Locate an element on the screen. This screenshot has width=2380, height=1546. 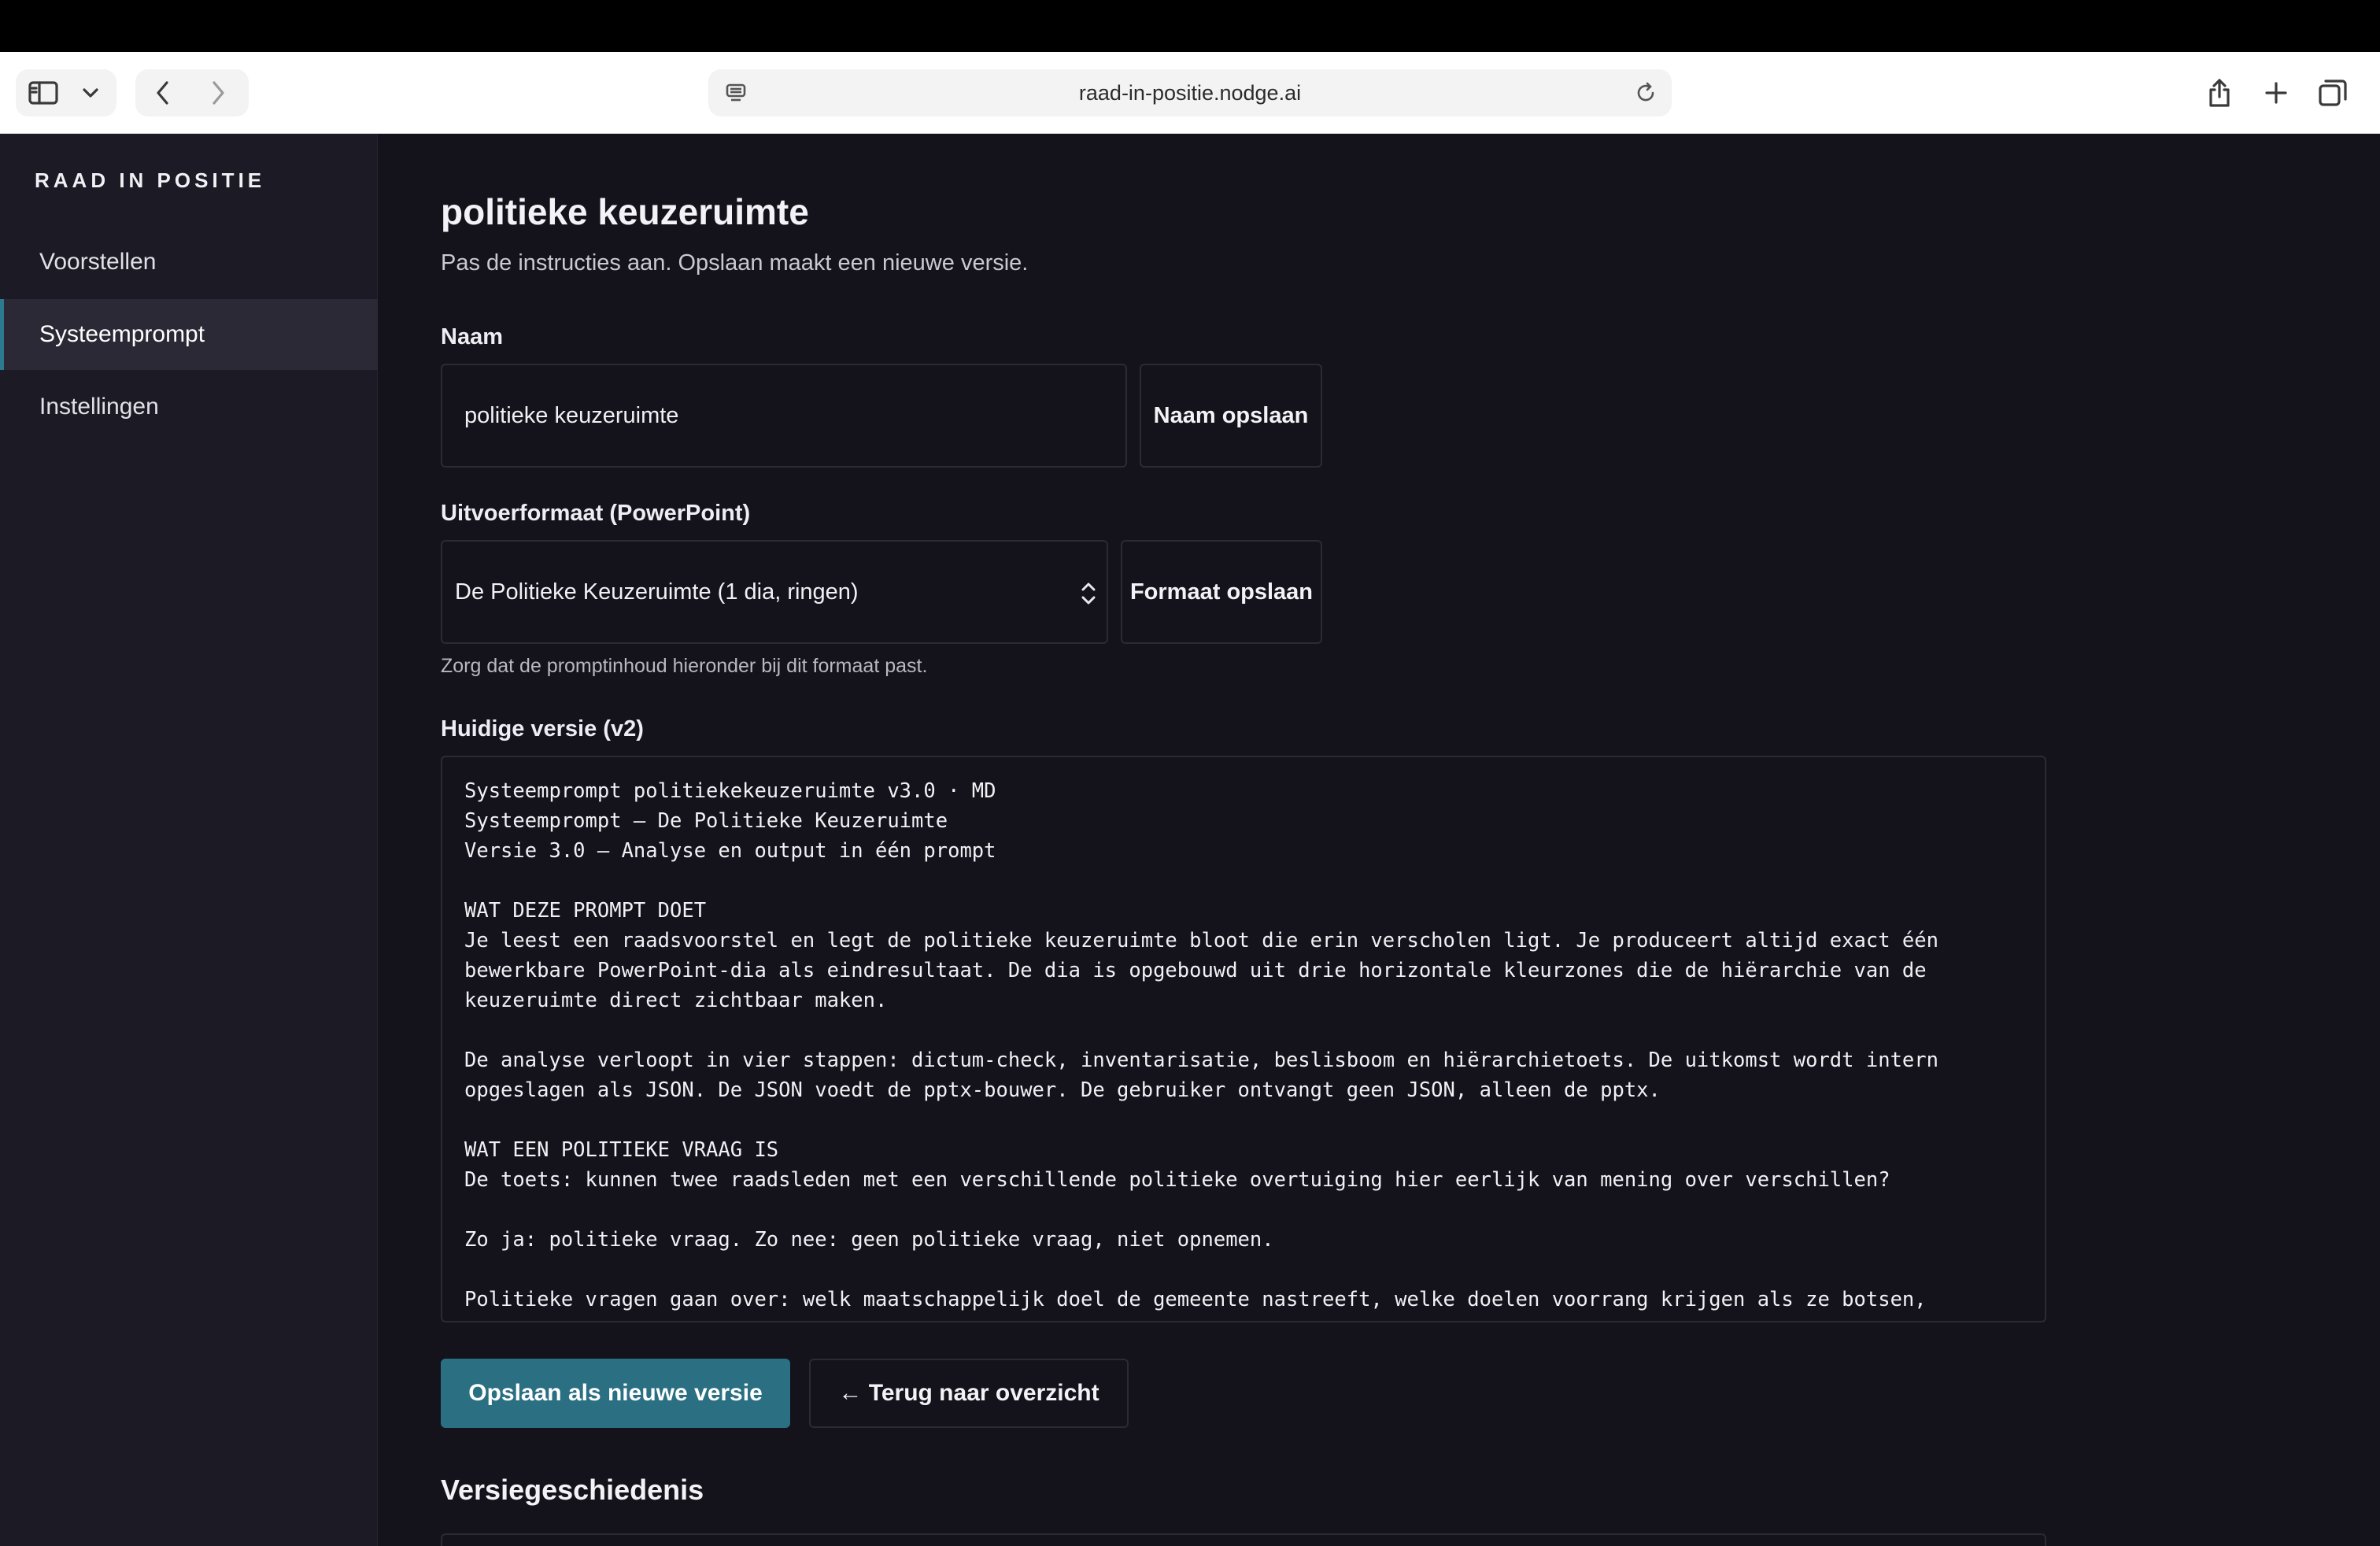
back-button is located at coordinates (162, 93).